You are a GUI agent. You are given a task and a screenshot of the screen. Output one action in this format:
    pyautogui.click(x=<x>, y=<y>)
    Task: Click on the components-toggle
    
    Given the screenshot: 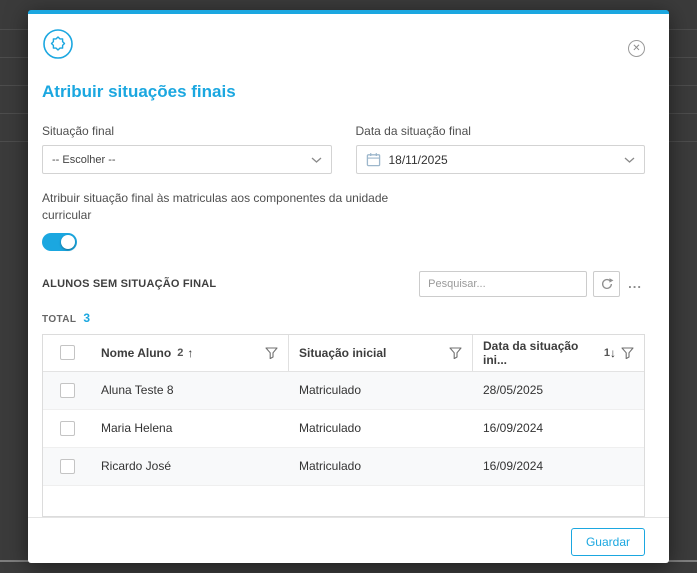 What is the action you would take?
    pyautogui.click(x=59, y=241)
    